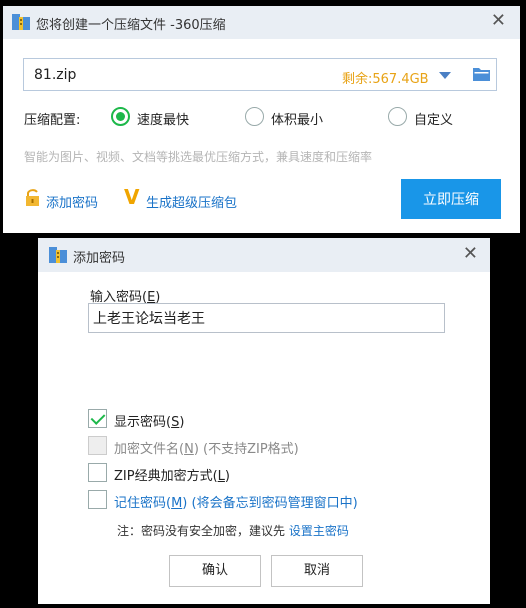  I want to click on password-dialog-title: 添加密码, so click(99, 258).